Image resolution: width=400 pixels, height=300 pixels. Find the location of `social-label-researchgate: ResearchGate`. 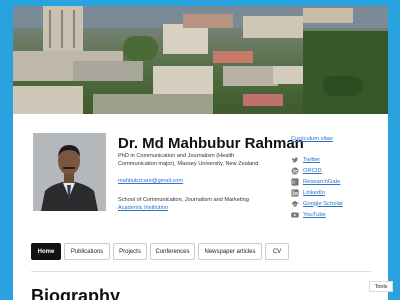

social-label-researchgate: ResearchGate is located at coordinates (322, 181).